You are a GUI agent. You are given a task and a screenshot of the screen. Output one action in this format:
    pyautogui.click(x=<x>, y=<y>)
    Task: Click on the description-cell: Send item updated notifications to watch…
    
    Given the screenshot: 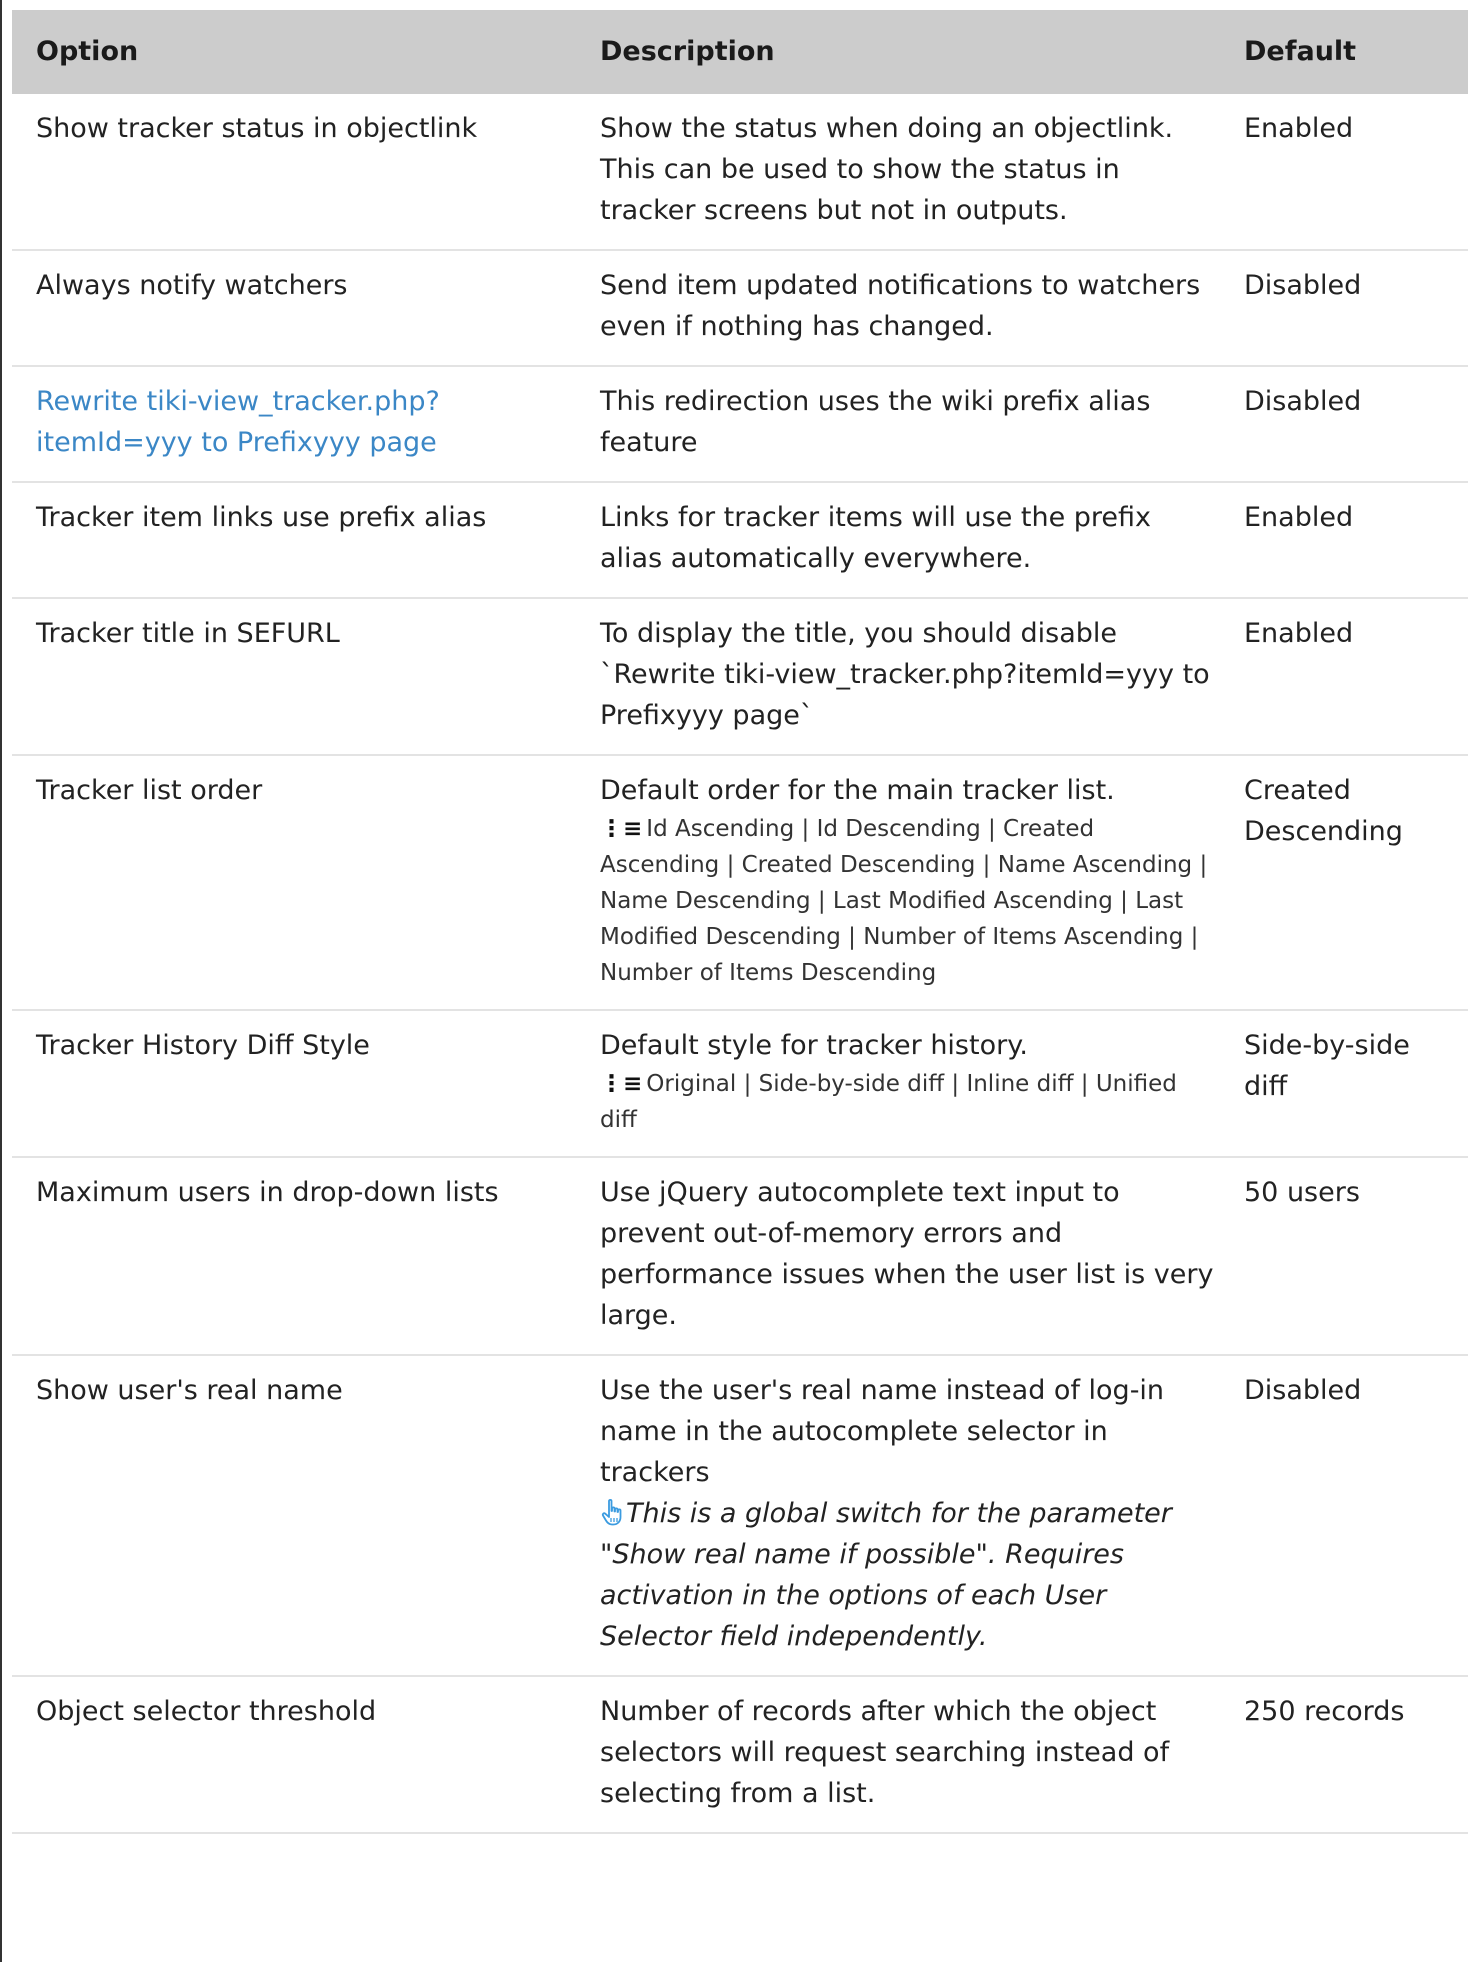 What is the action you would take?
    pyautogui.click(x=906, y=308)
    